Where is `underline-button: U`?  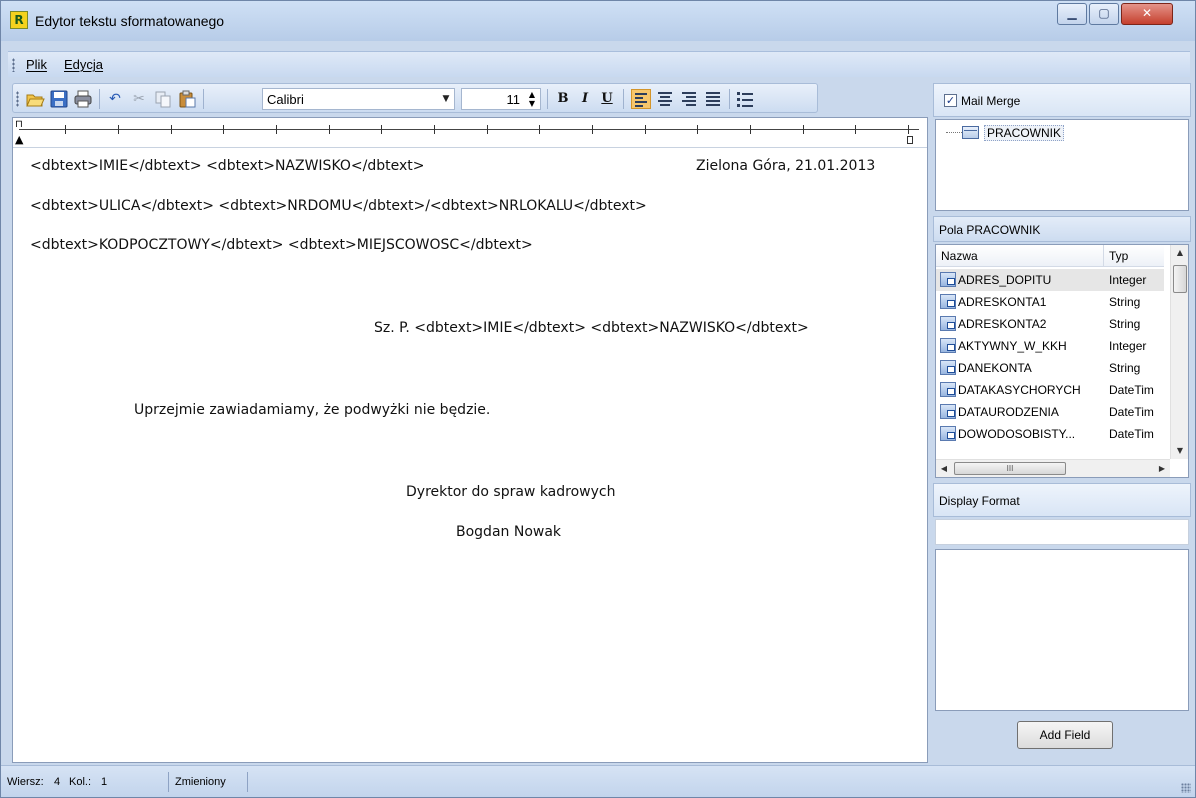
underline-button: U is located at coordinates (607, 99).